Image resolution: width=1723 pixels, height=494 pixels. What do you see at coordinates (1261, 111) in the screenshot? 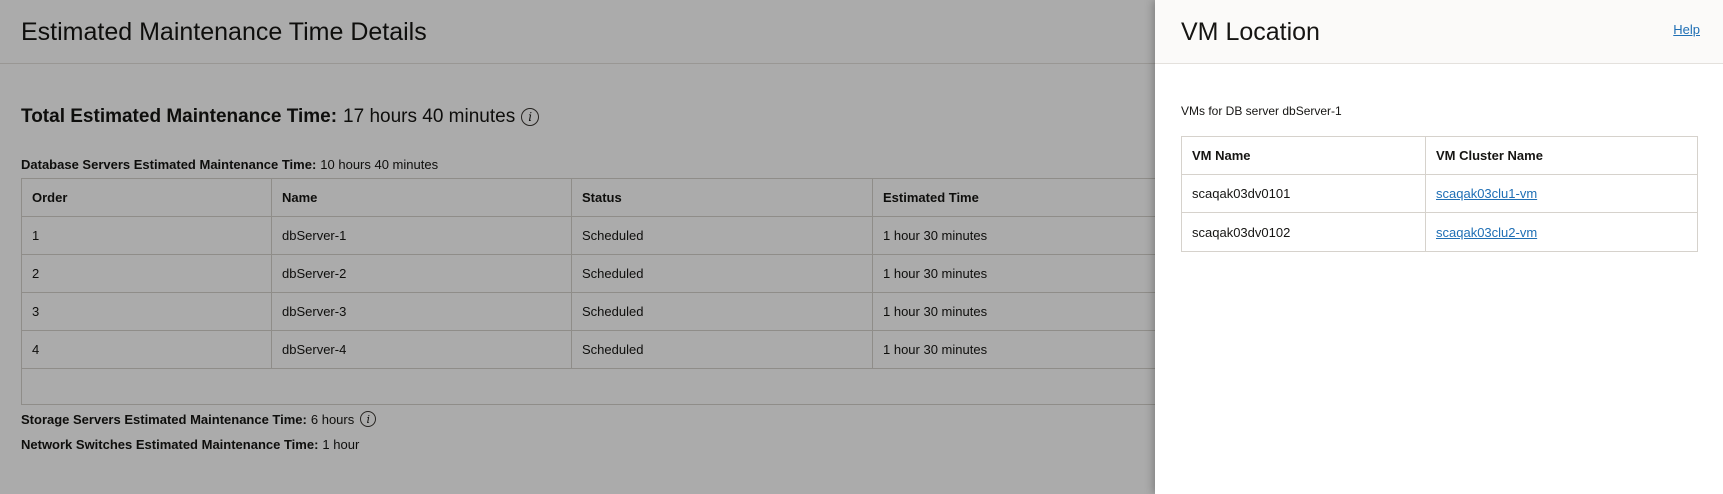
I see `drawer-subtitle: VMs for DB server dbServer-1` at bounding box center [1261, 111].